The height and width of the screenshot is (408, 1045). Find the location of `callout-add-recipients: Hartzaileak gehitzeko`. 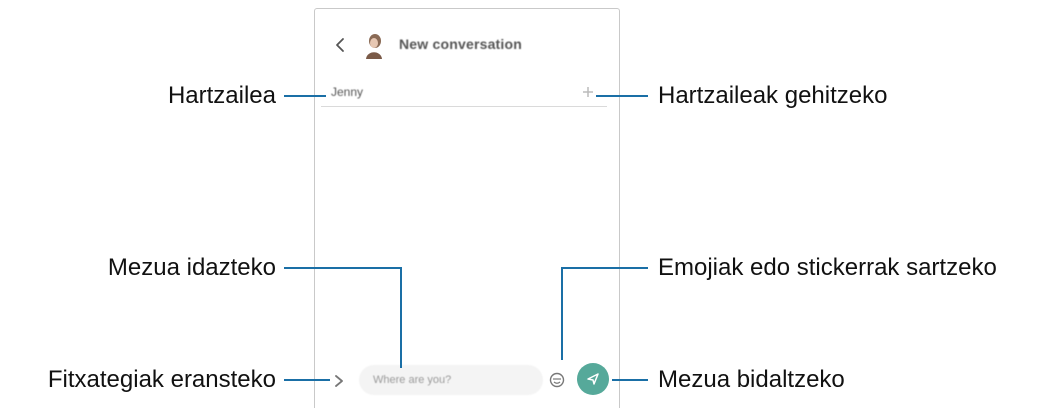

callout-add-recipients: Hartzaileak gehitzeko is located at coordinates (773, 95).